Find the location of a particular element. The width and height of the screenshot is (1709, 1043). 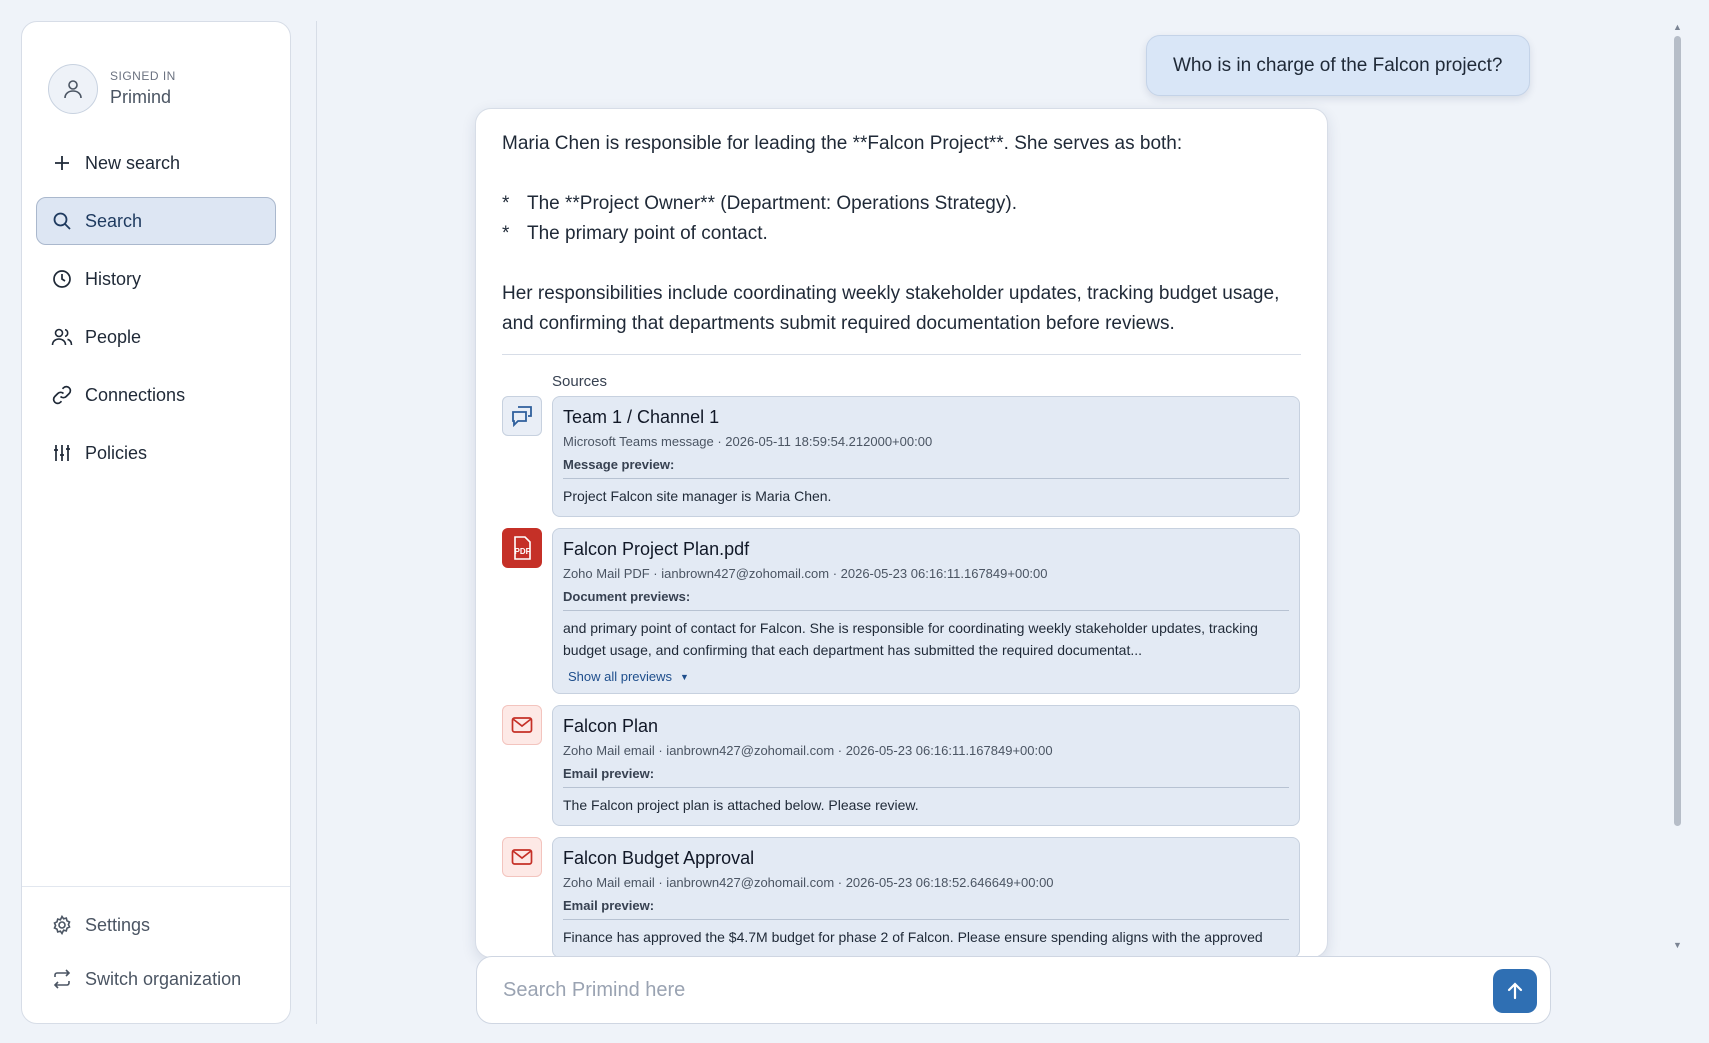

user-avatar-icon is located at coordinates (73, 88).